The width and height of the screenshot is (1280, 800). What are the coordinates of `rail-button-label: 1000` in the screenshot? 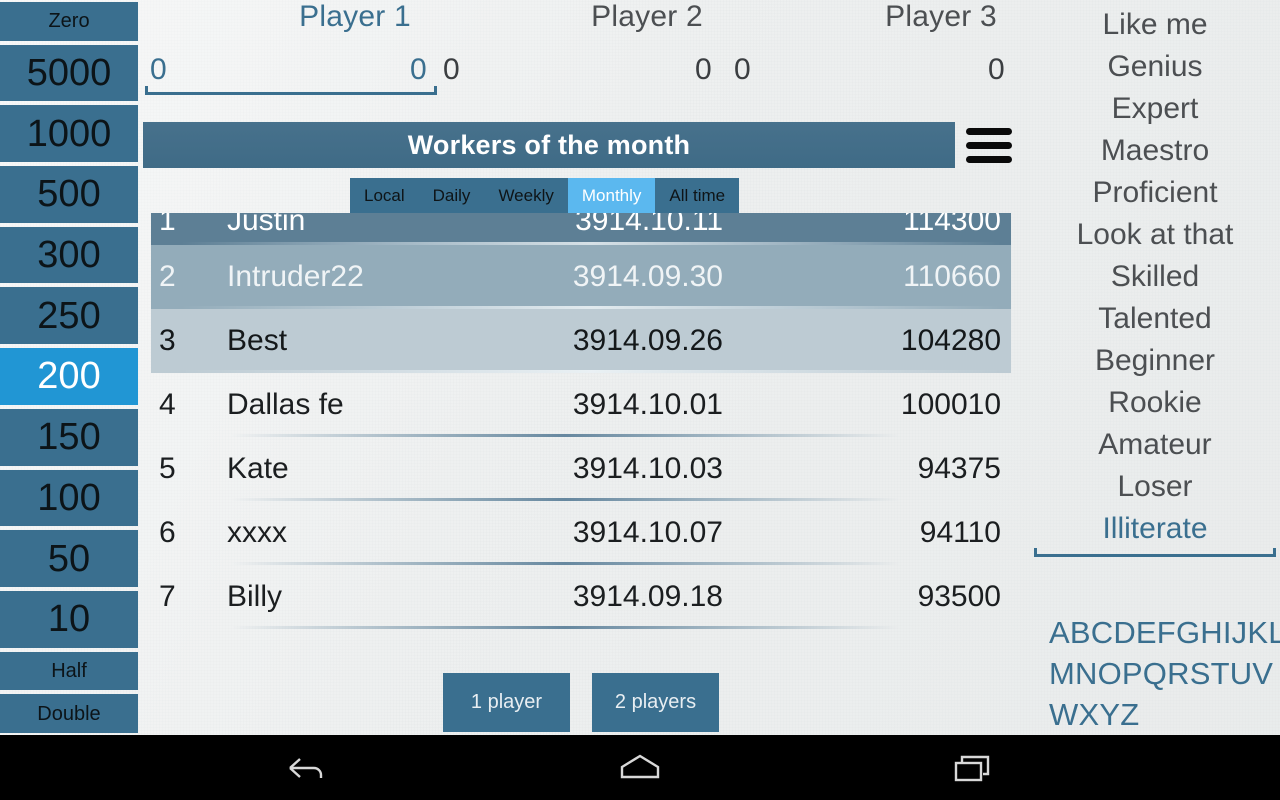 It's located at (69, 133).